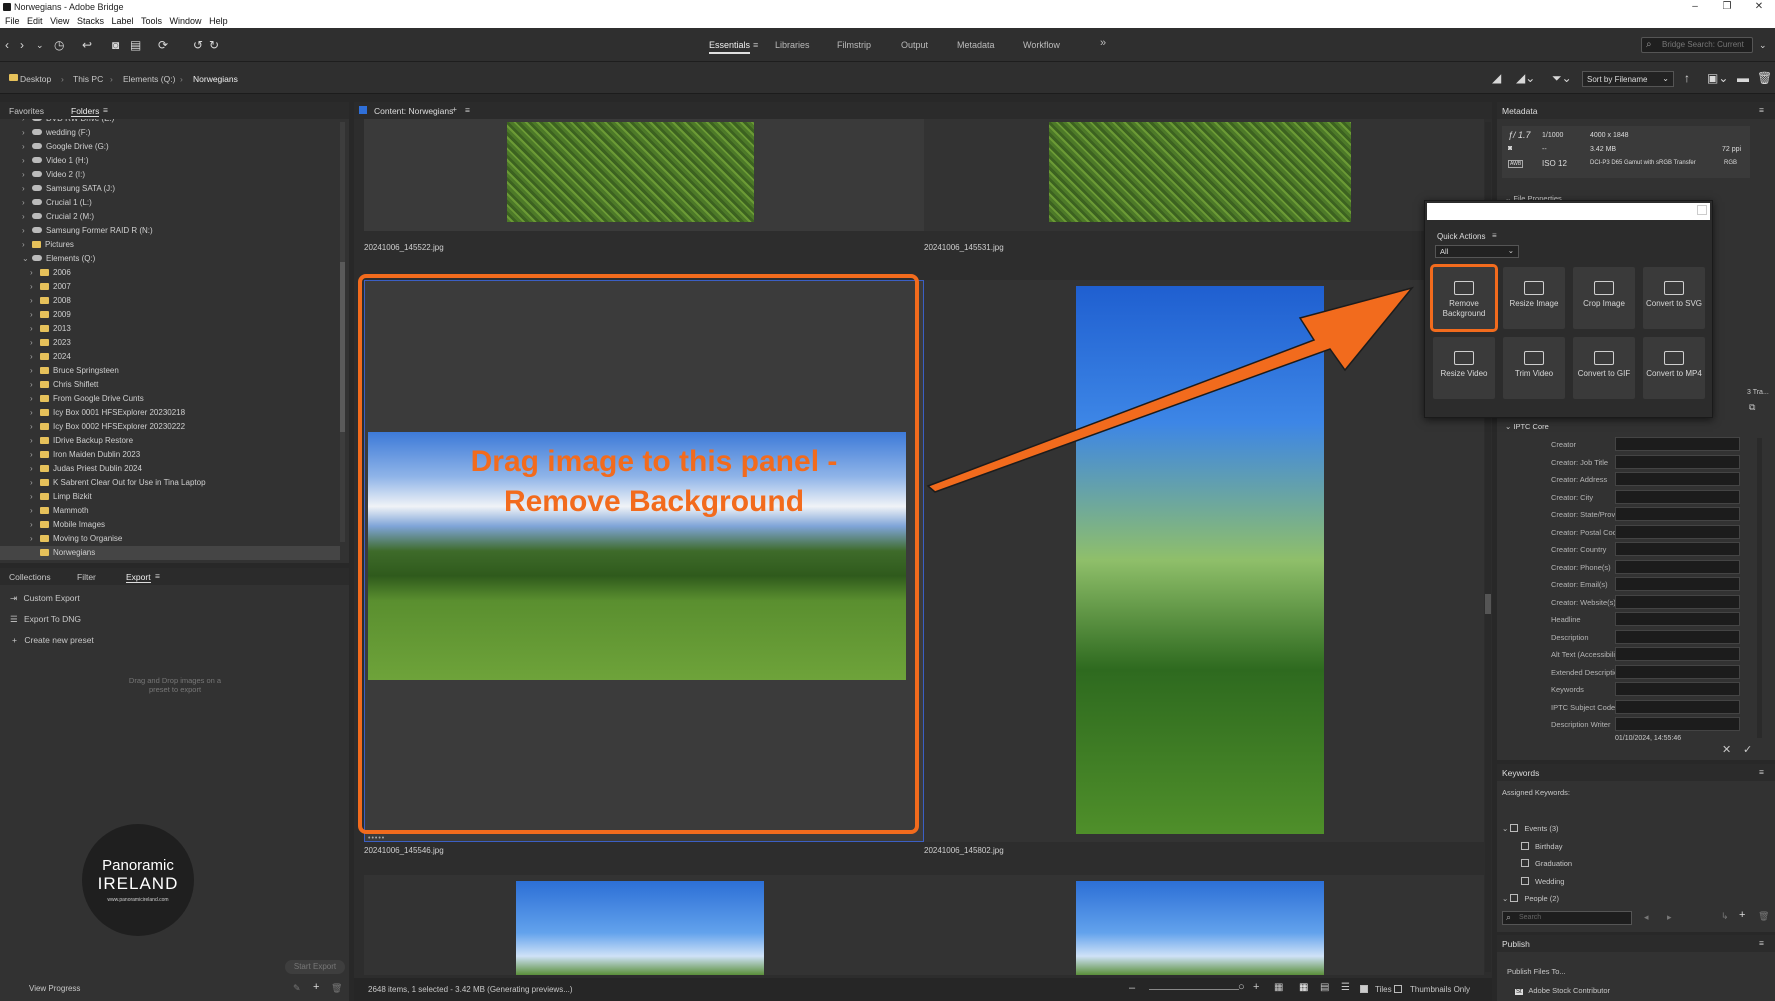 The width and height of the screenshot is (1775, 1001). Describe the element at coordinates (1742, 915) in the screenshot. I see `new-keyword-icon: +` at that location.